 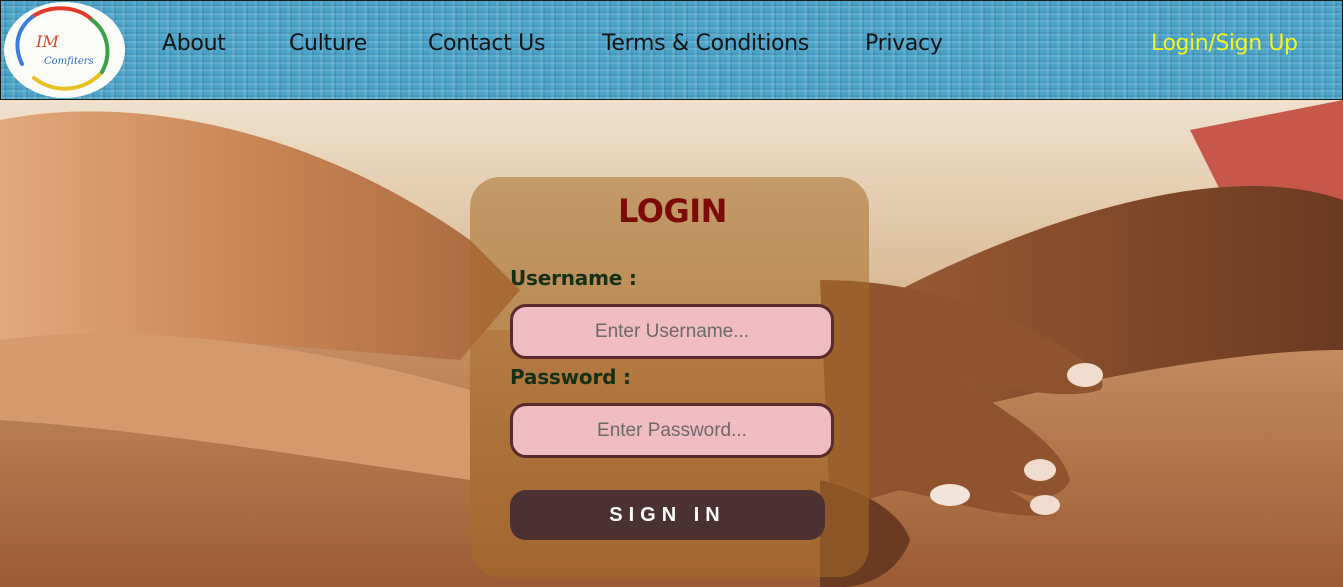 I want to click on logo-icon: IM Comfiters, so click(x=62, y=48).